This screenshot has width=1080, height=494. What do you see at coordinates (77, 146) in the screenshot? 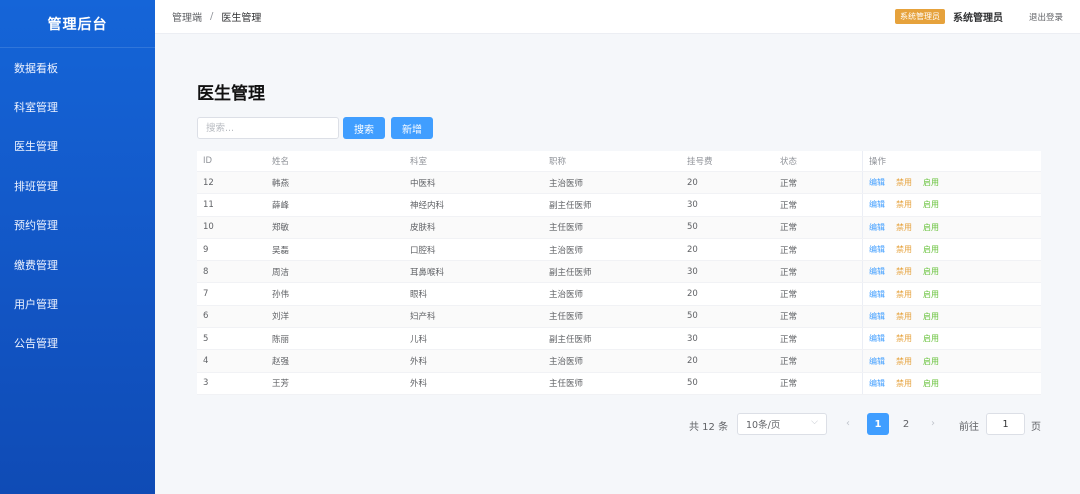
I see `sidebar-item-doctors: 医生管理` at bounding box center [77, 146].